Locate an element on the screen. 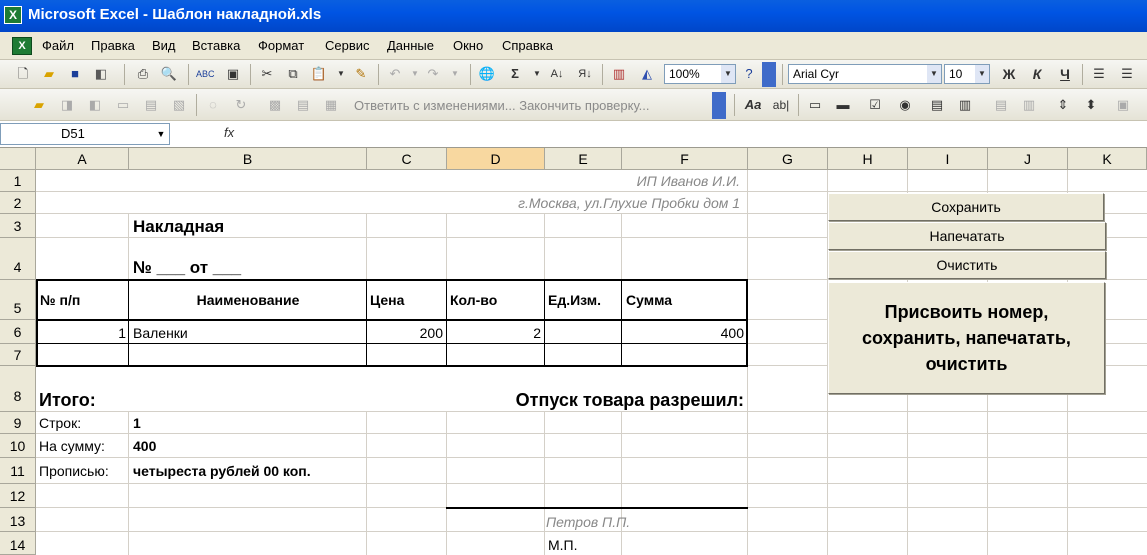 This screenshot has height=555, width=1147. sort-descending-icon: Я↓ is located at coordinates (585, 74).